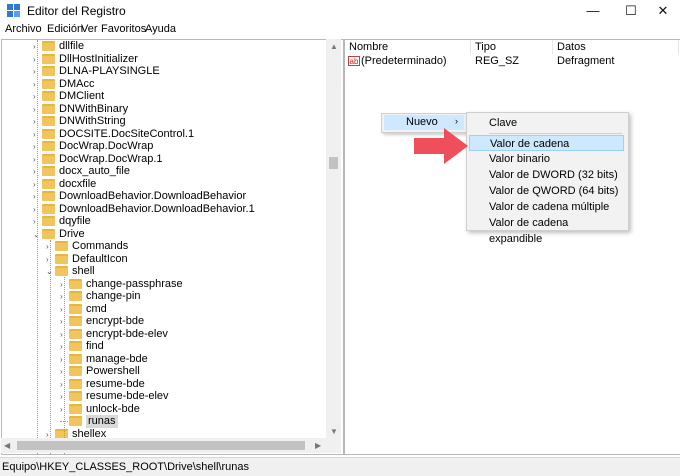 The width and height of the screenshot is (680, 476). What do you see at coordinates (334, 46) in the screenshot?
I see `scroll-up-icon: ▲` at bounding box center [334, 46].